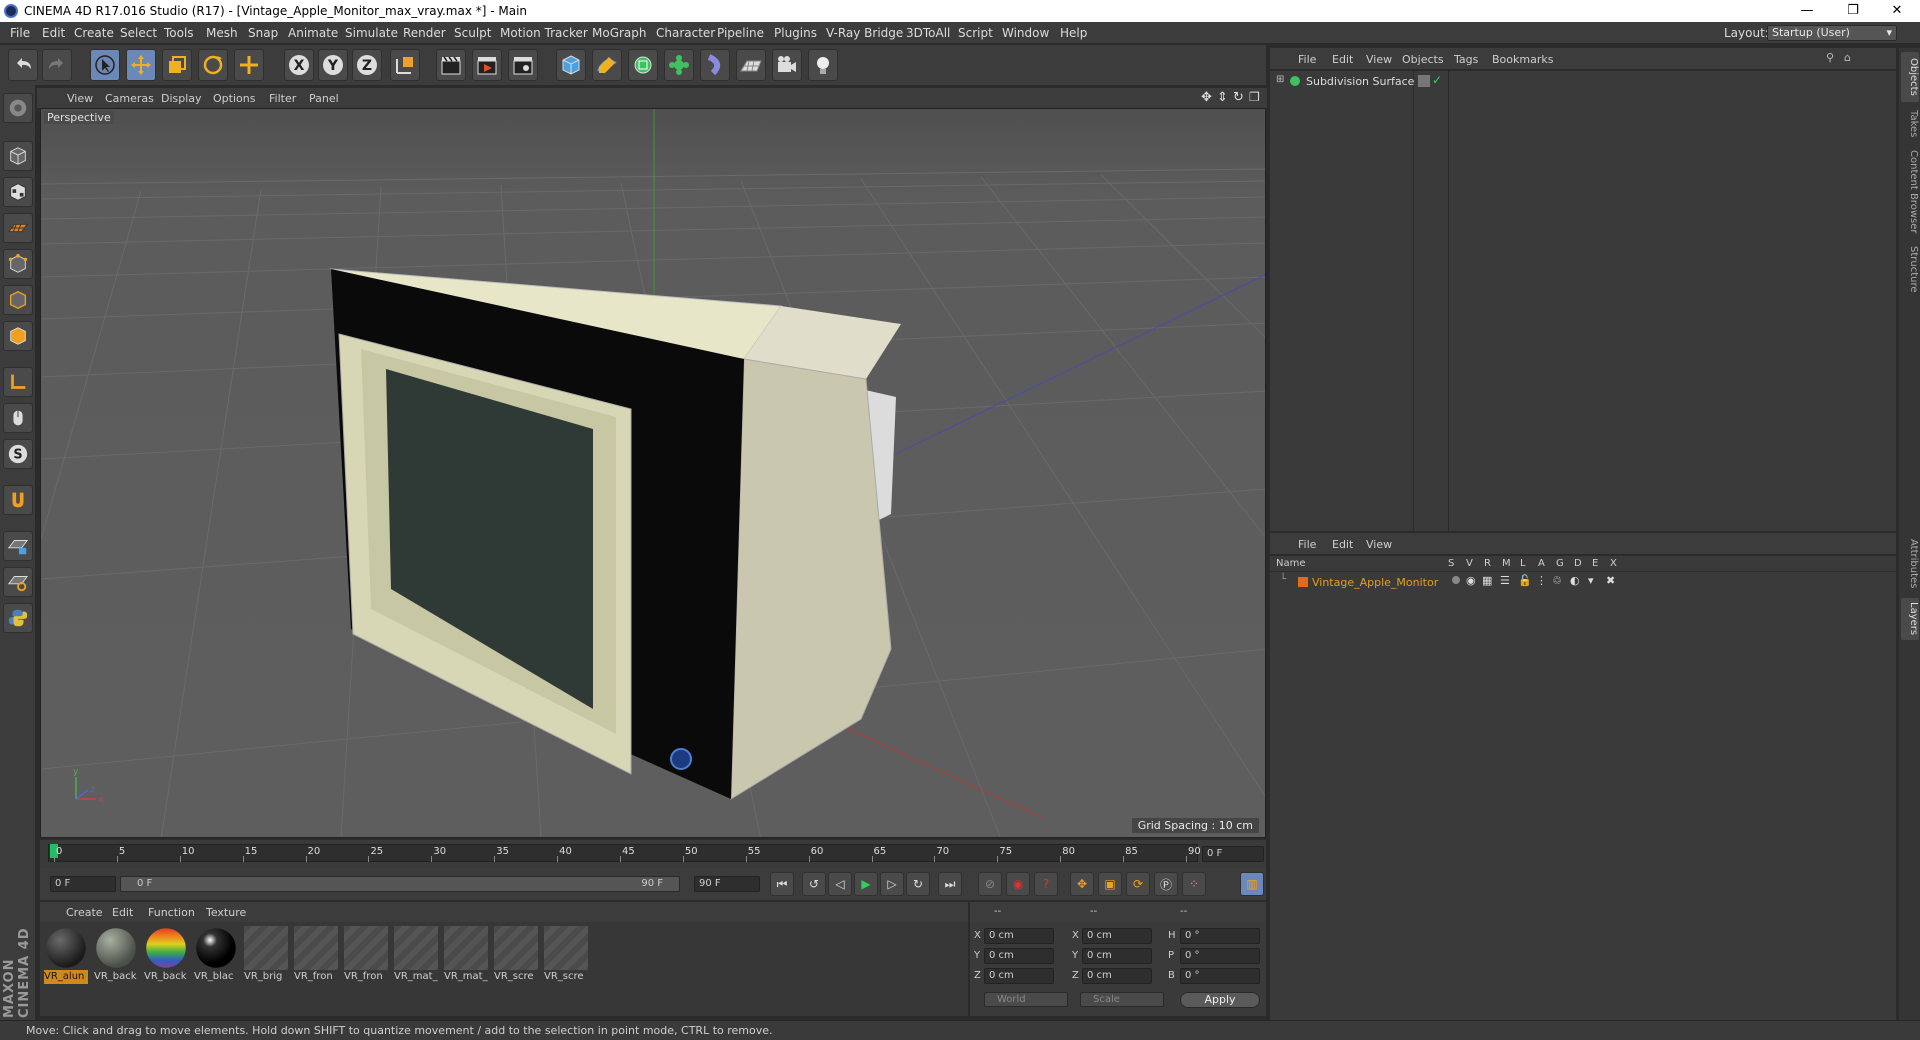  What do you see at coordinates (18, 108) in the screenshot?
I see `make-editable-button` at bounding box center [18, 108].